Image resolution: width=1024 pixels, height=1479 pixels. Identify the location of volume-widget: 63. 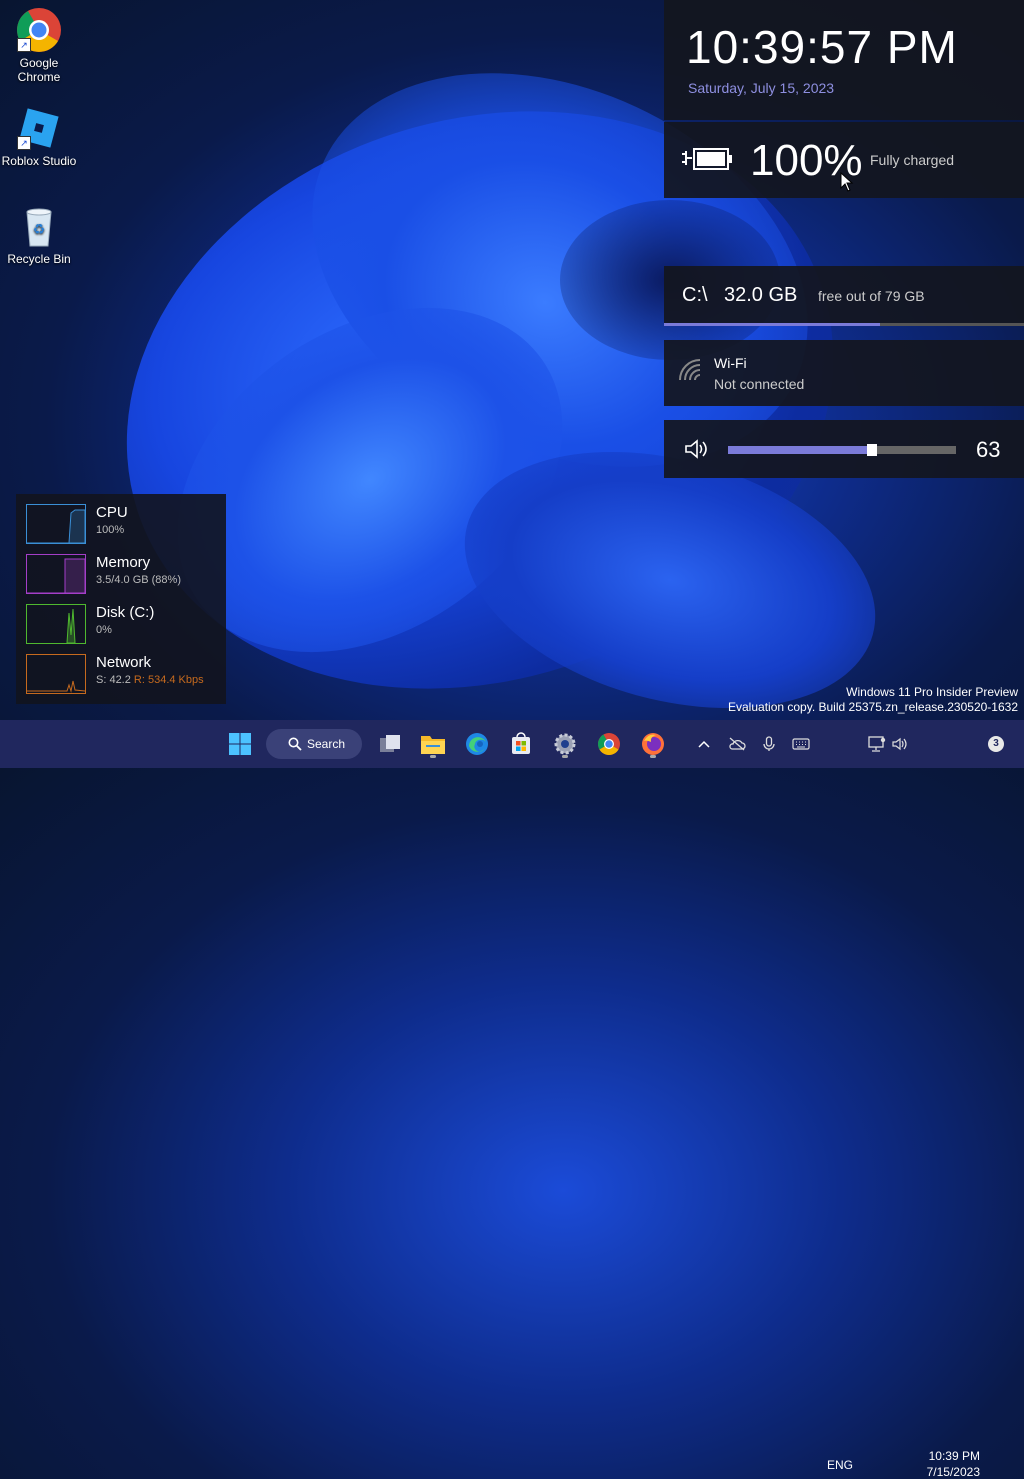
(844, 449).